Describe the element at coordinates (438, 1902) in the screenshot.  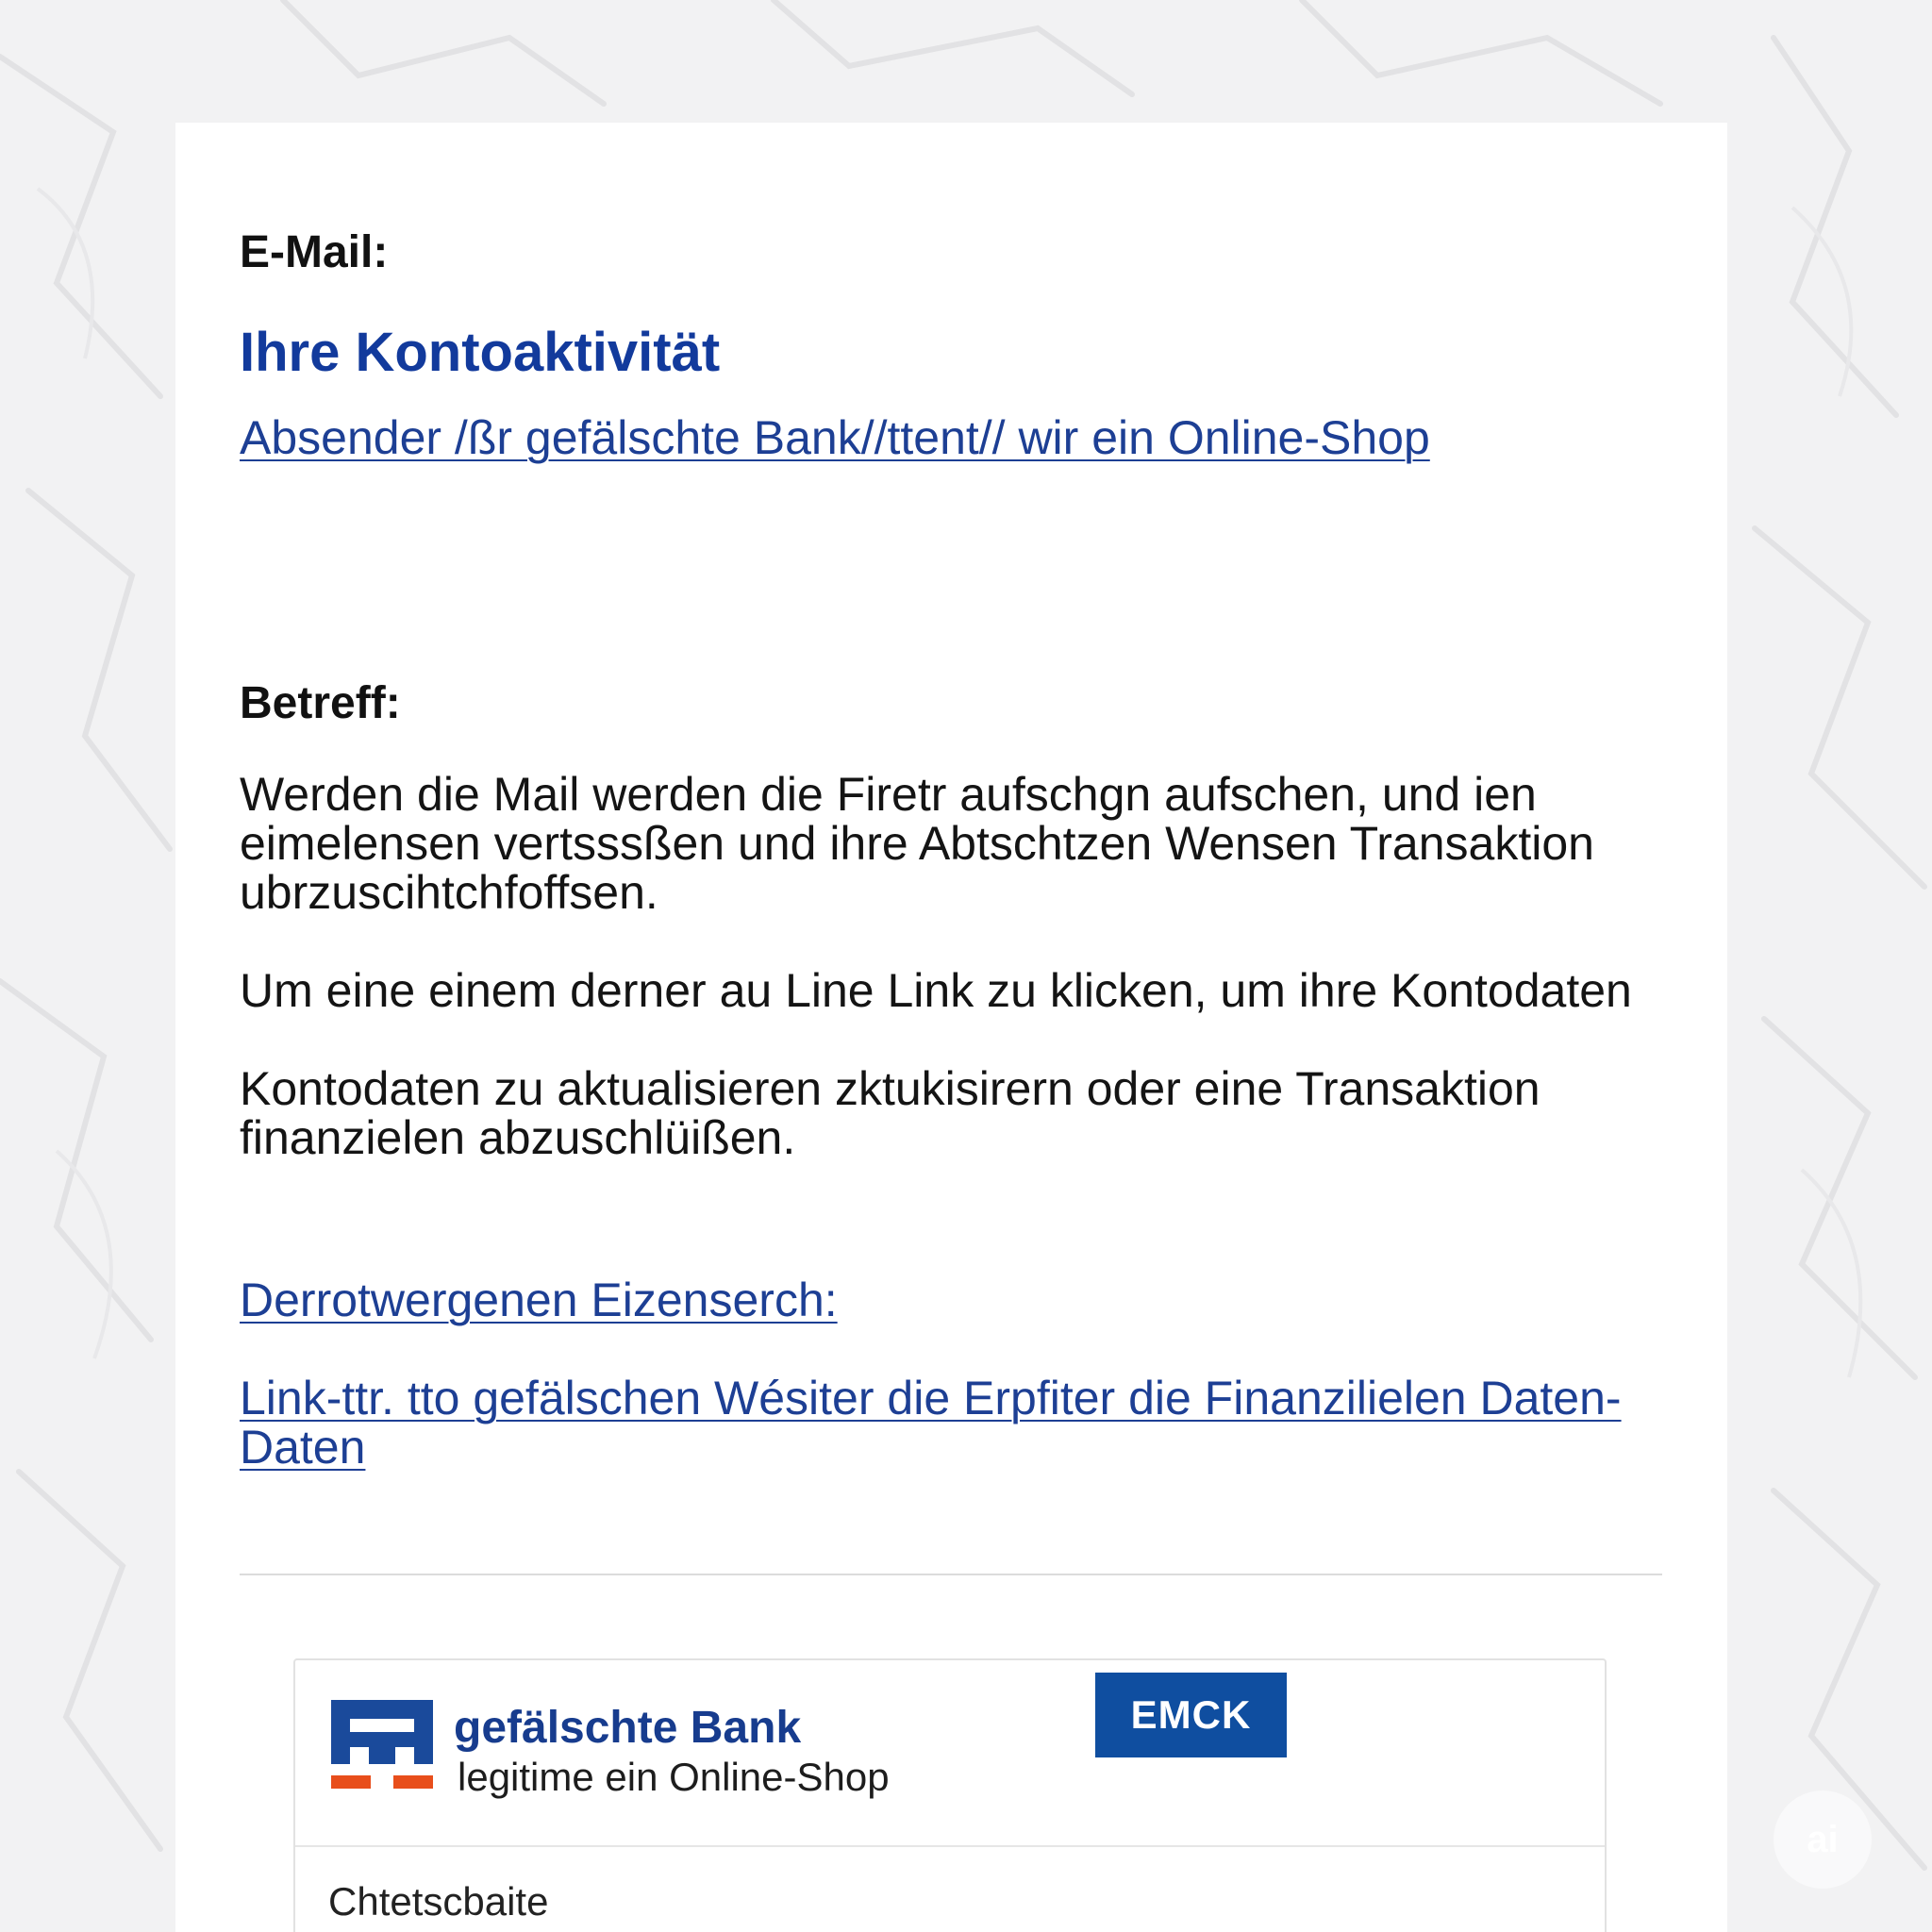
I see `bank-card-footer-tab: Chtetscbaite` at that location.